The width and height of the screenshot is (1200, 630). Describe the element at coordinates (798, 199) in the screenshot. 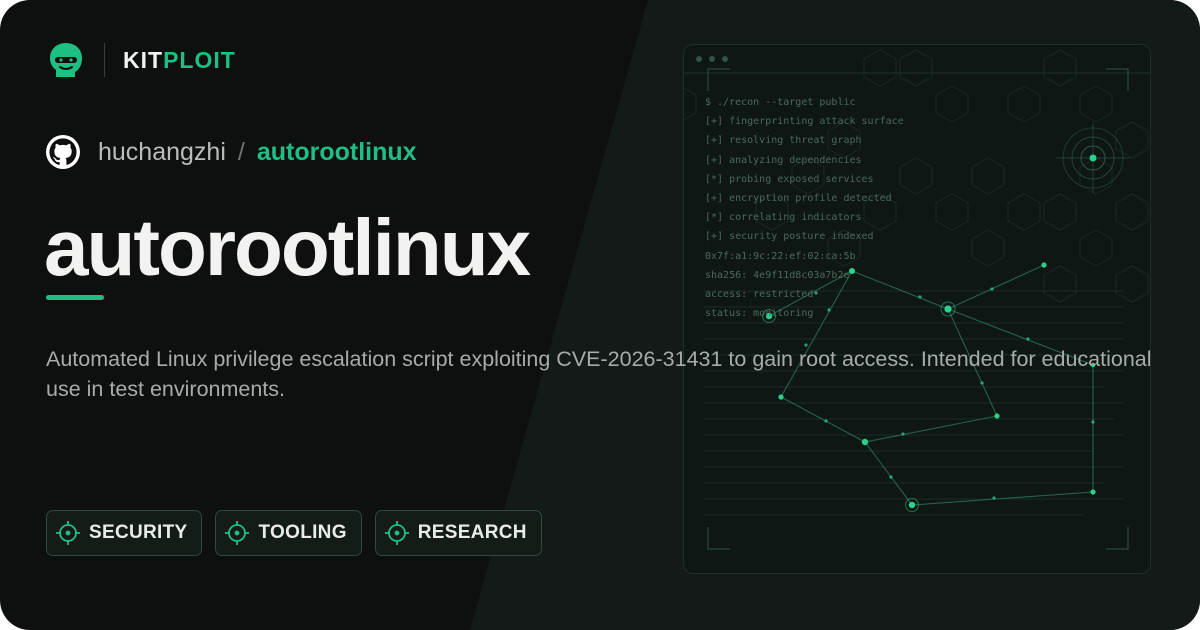

I see `terminal-line: [+] encryption profile detected` at that location.